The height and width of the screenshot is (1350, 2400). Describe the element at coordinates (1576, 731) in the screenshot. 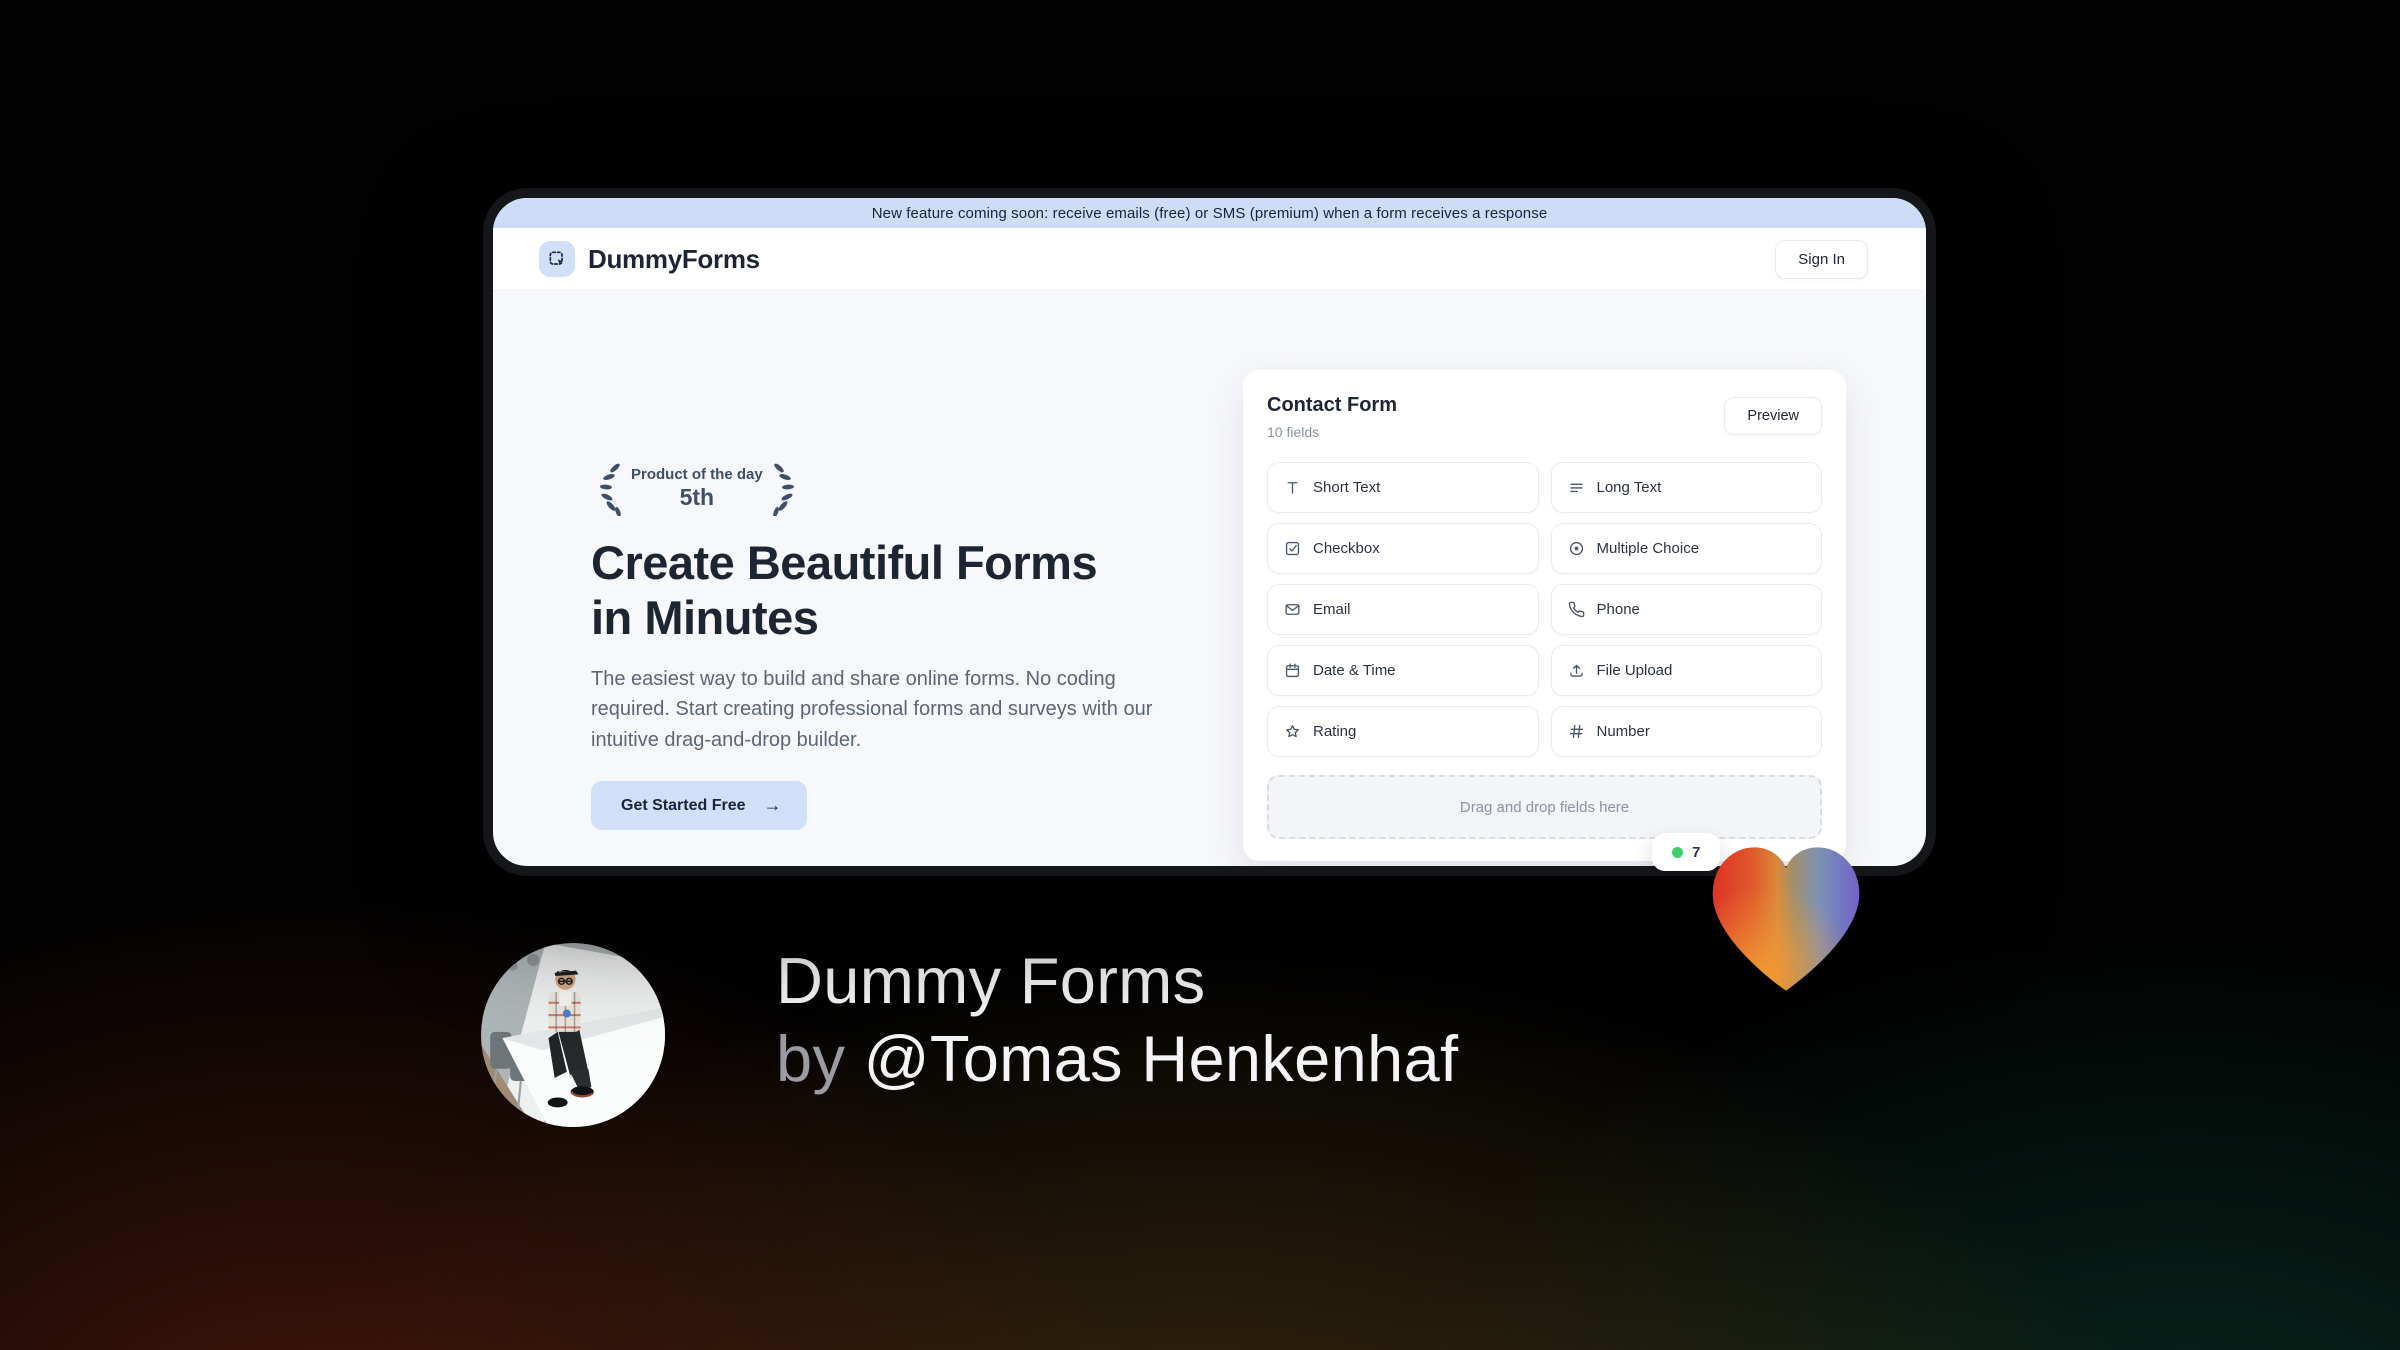

I see `hash-icon` at that location.